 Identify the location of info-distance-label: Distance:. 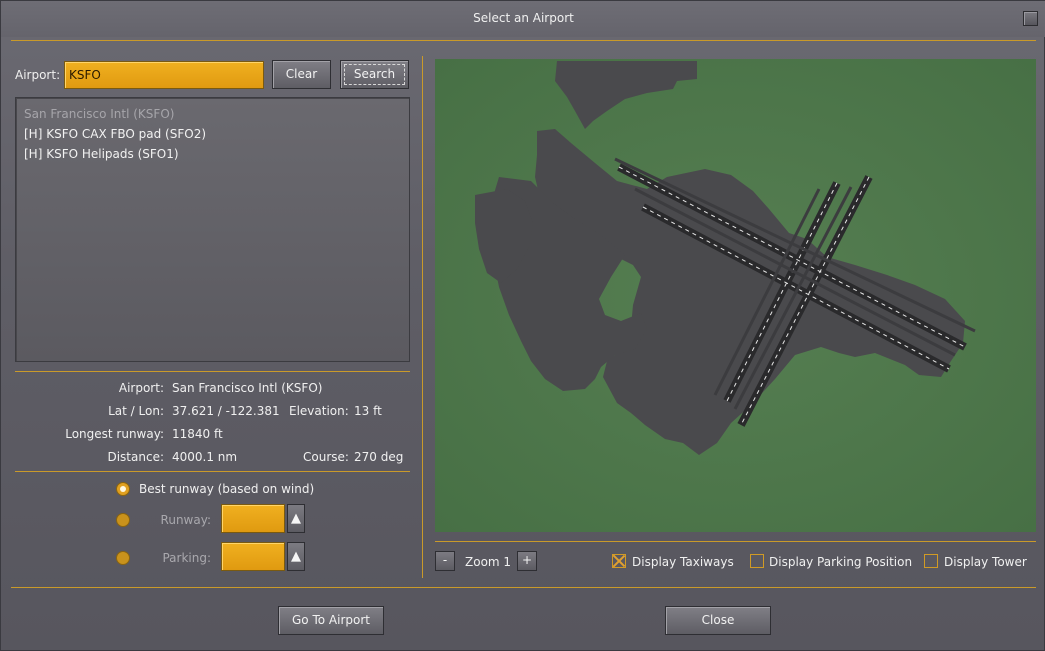
(135, 457).